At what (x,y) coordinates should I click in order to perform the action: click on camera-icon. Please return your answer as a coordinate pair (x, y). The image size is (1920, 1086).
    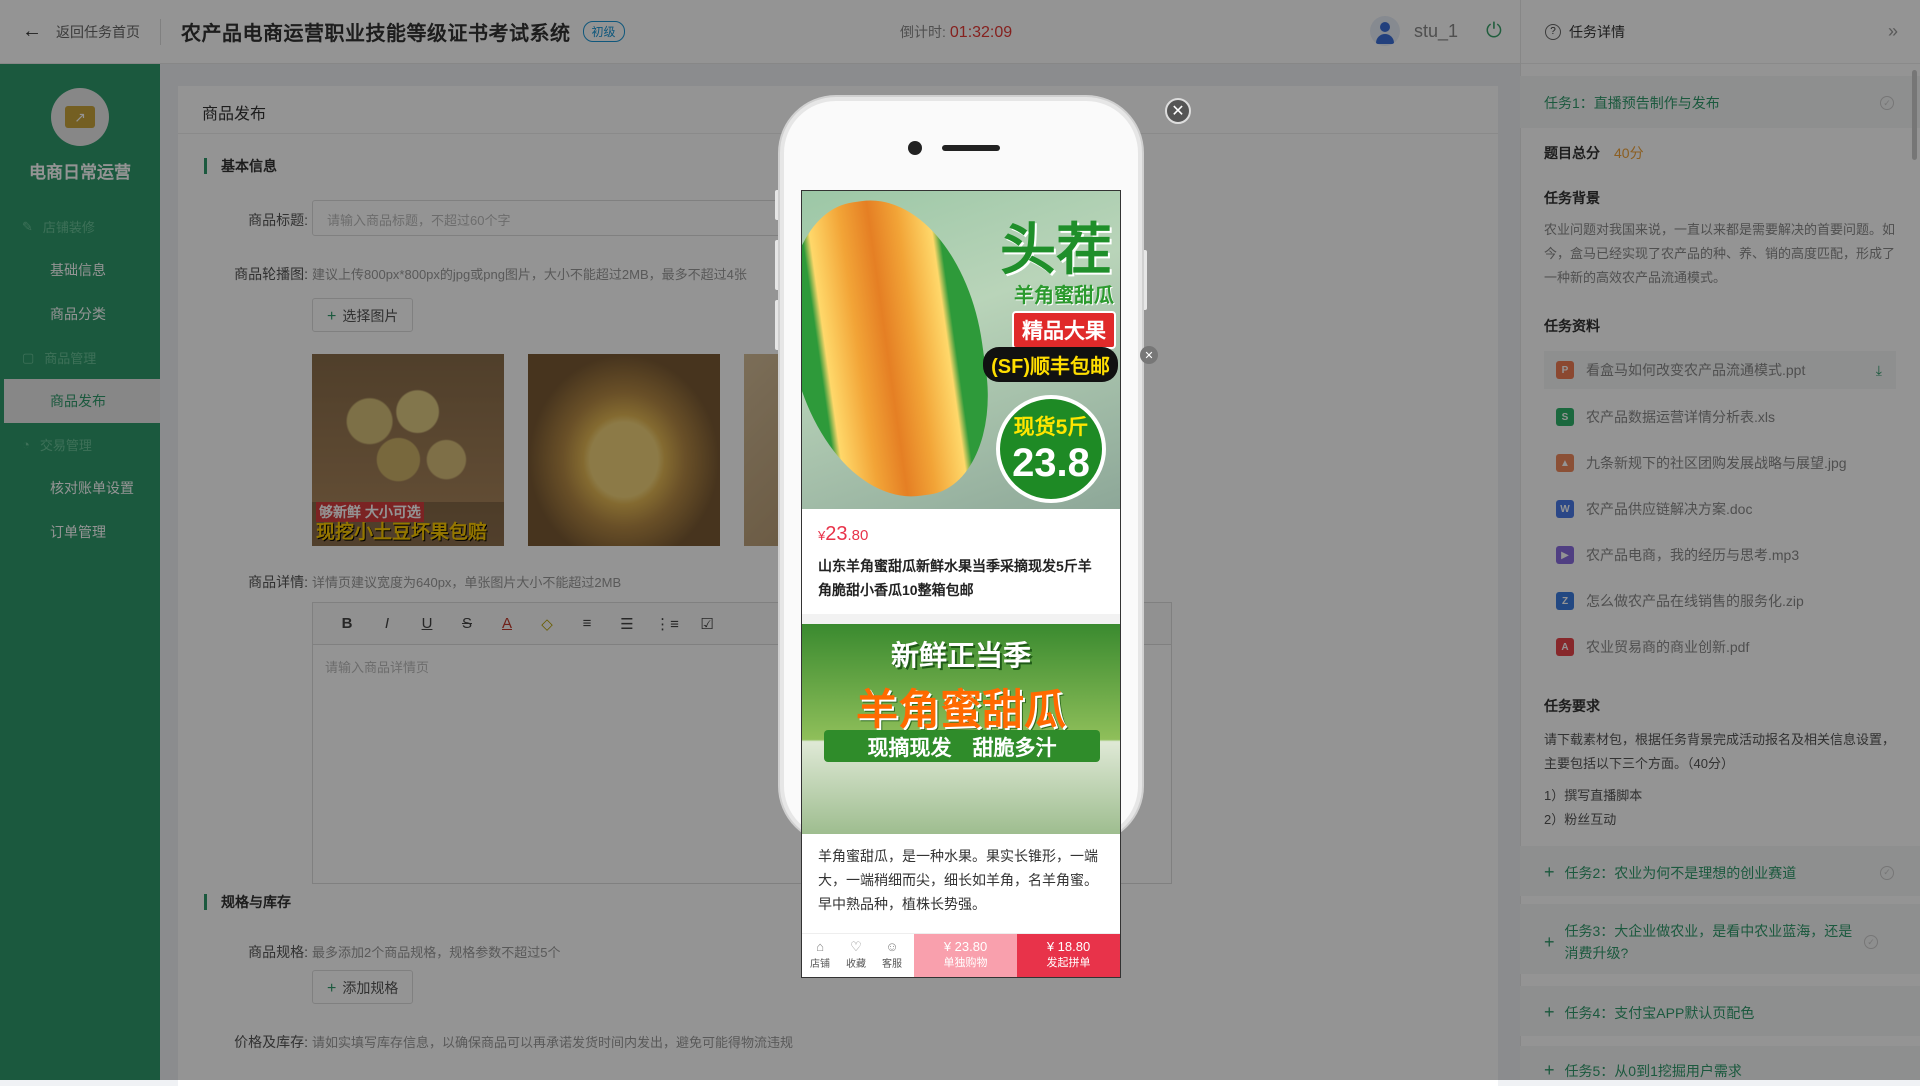
    Looking at the image, I should click on (915, 148).